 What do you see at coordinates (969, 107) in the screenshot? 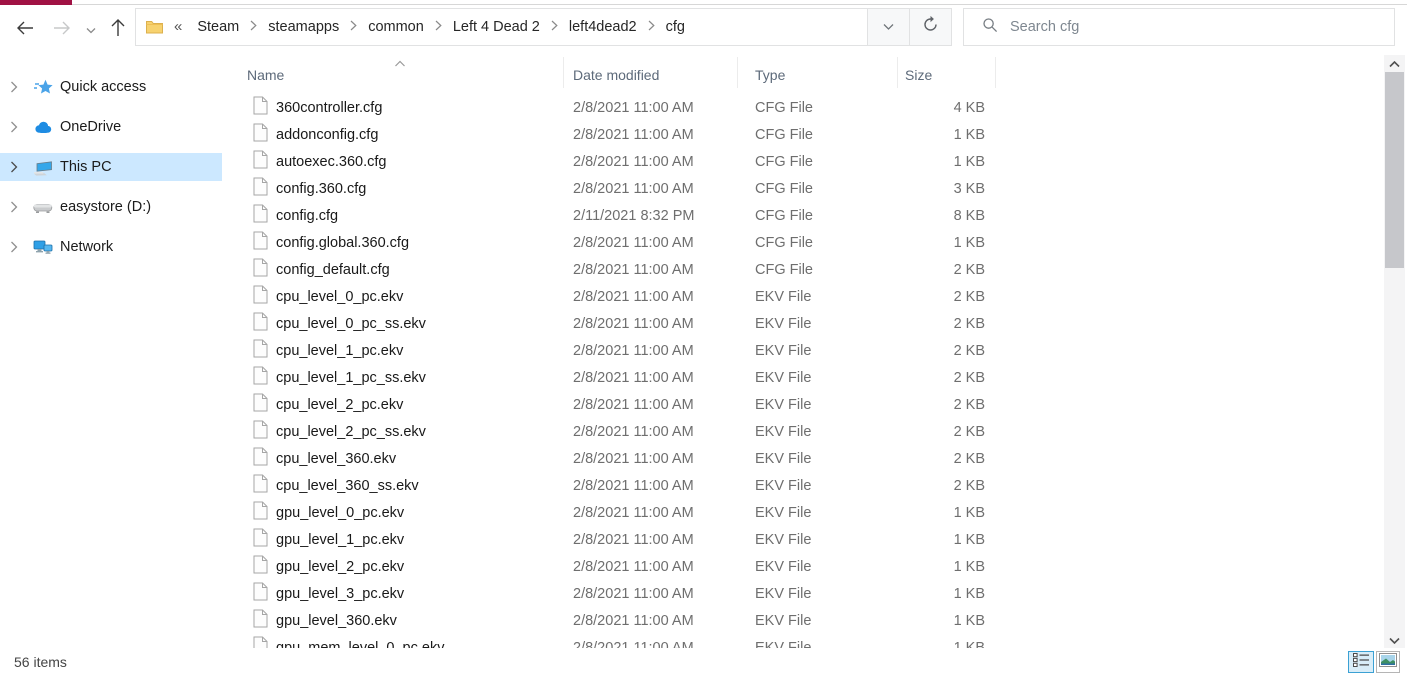
I see `file-size: 4 KB` at bounding box center [969, 107].